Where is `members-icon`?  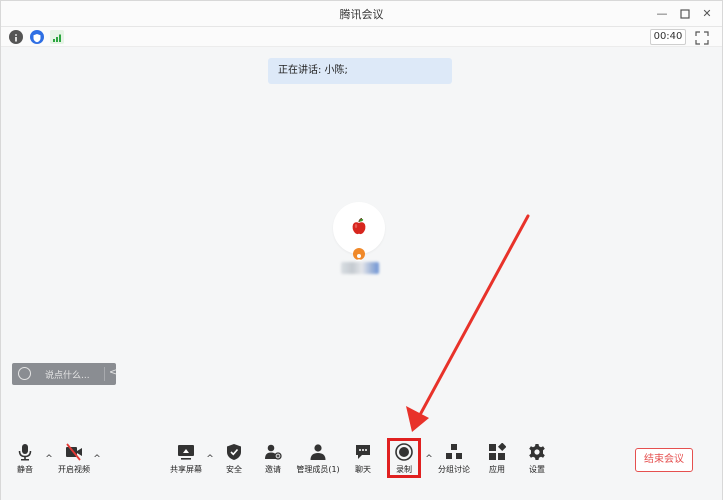
members-icon is located at coordinates (318, 452).